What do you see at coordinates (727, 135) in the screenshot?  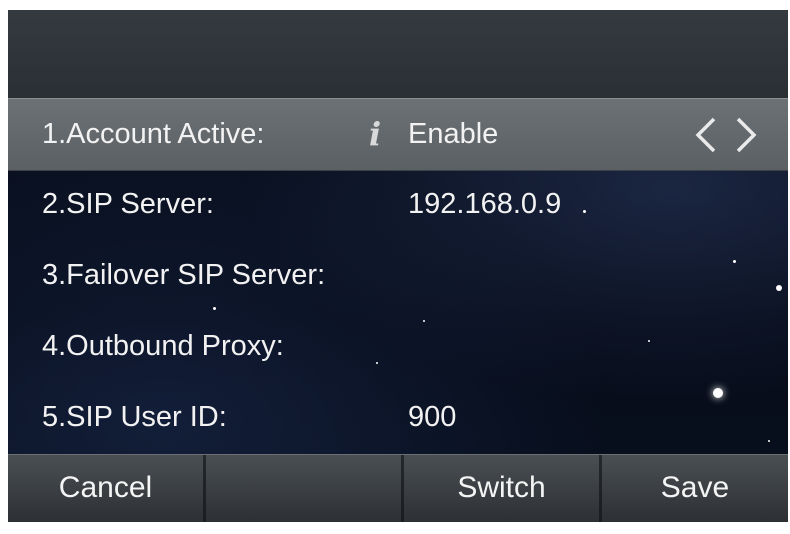 I see `option-switch-arrows` at bounding box center [727, 135].